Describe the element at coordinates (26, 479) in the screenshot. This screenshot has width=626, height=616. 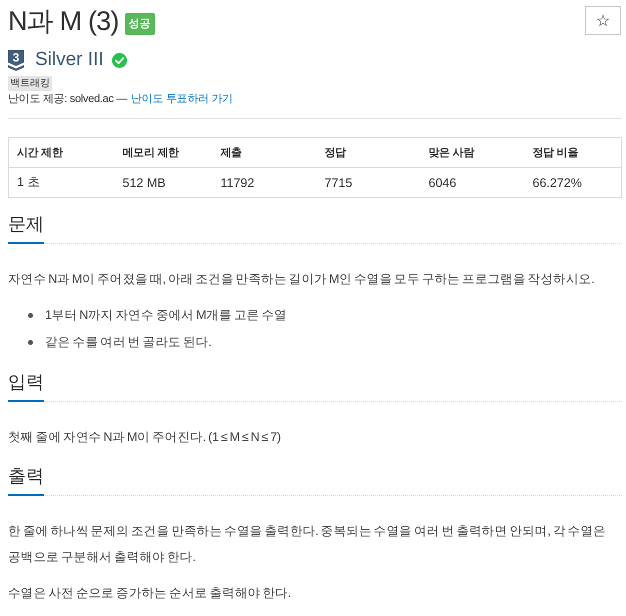
I see `section-heading: 출력` at that location.